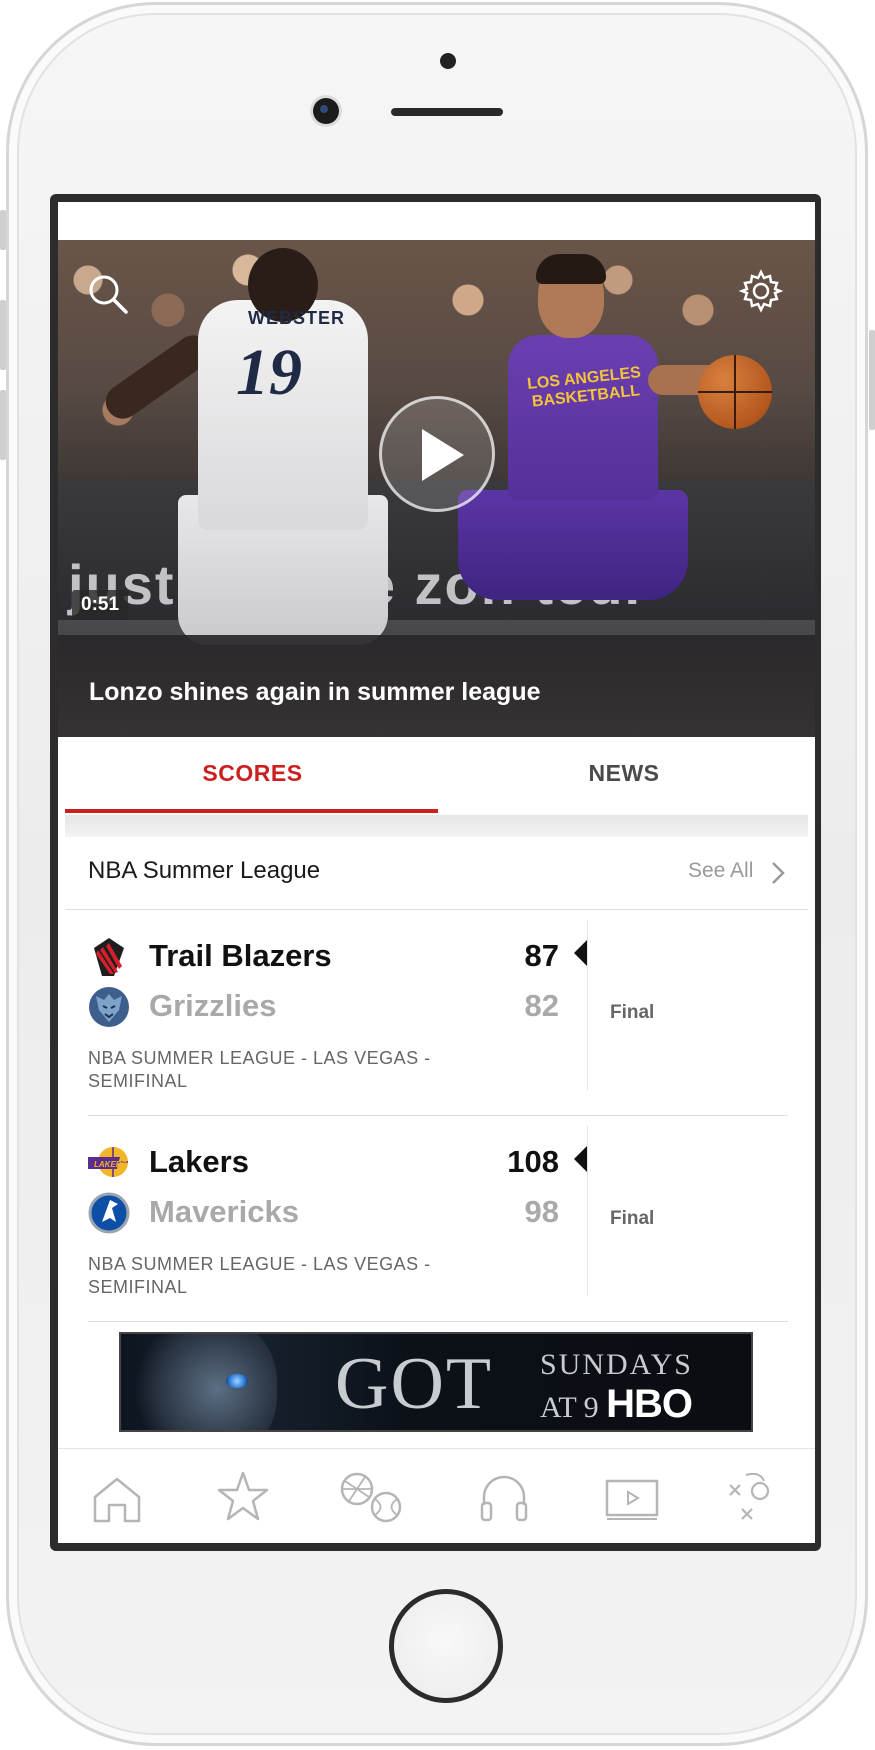 The height and width of the screenshot is (1750, 875). I want to click on ad-title: GOT, so click(414, 1384).